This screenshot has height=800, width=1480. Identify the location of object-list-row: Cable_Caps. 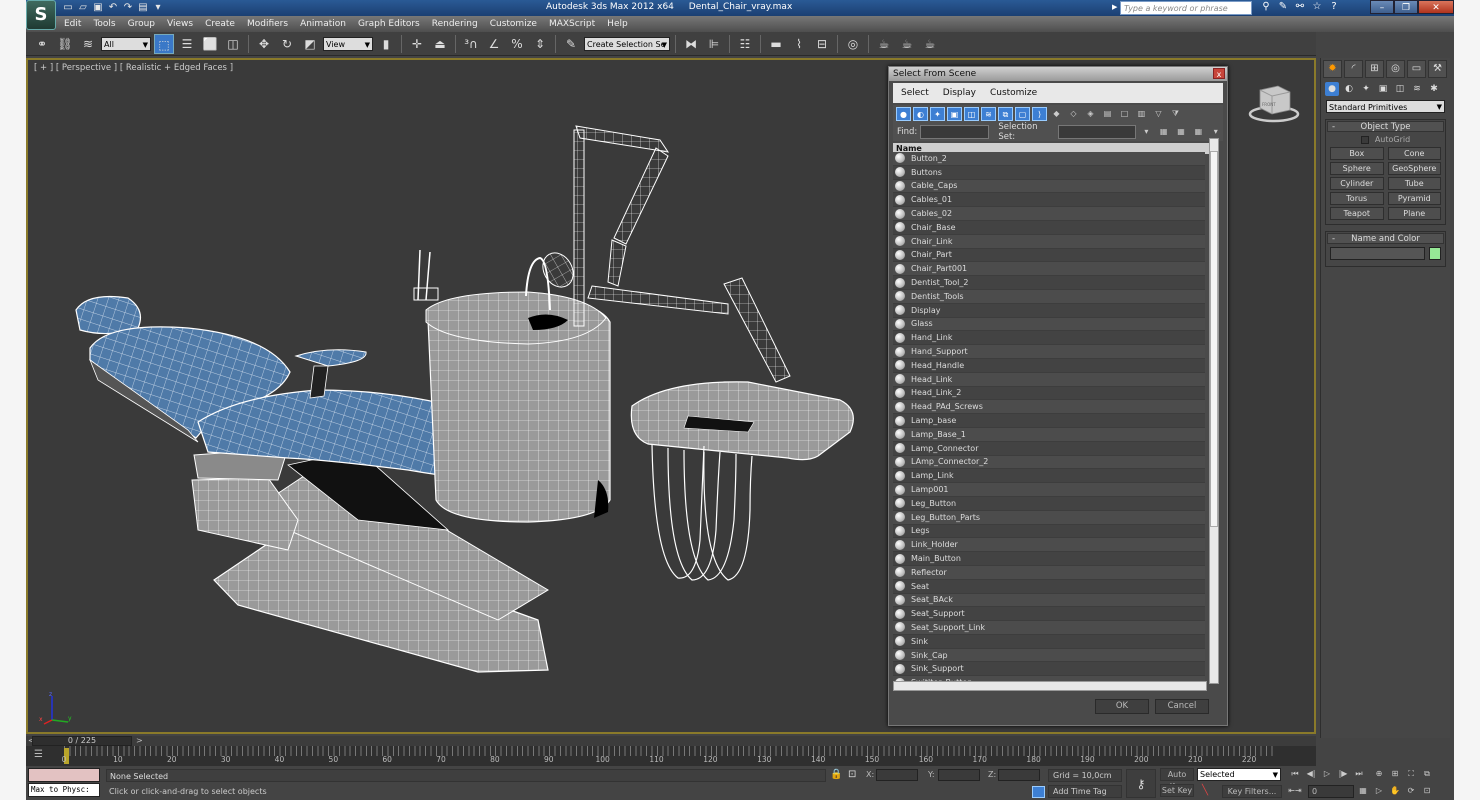
(1049, 186).